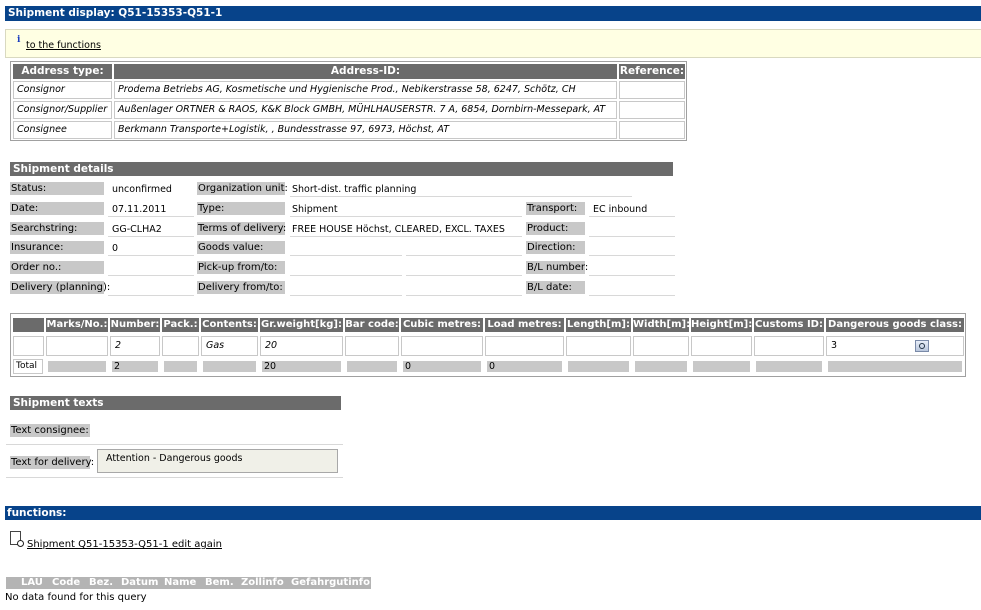 This screenshot has width=981, height=610. Describe the element at coordinates (652, 71) in the screenshot. I see `reference-header: Reference:` at that location.